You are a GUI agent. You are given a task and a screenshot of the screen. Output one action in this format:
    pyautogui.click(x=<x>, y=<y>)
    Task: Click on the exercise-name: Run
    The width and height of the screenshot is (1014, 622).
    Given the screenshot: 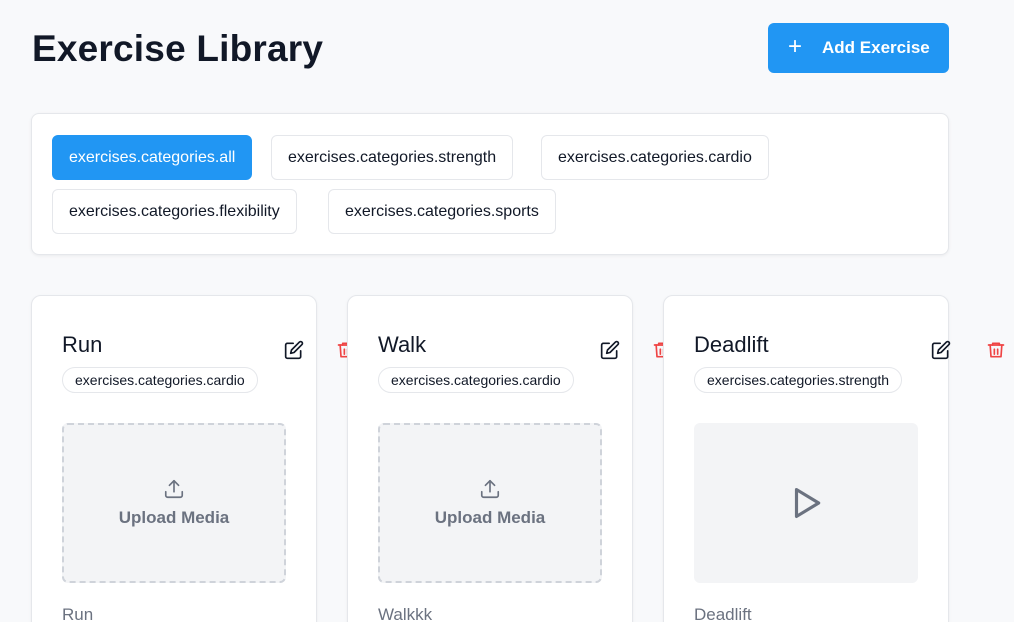 What is the action you would take?
    pyautogui.click(x=82, y=344)
    